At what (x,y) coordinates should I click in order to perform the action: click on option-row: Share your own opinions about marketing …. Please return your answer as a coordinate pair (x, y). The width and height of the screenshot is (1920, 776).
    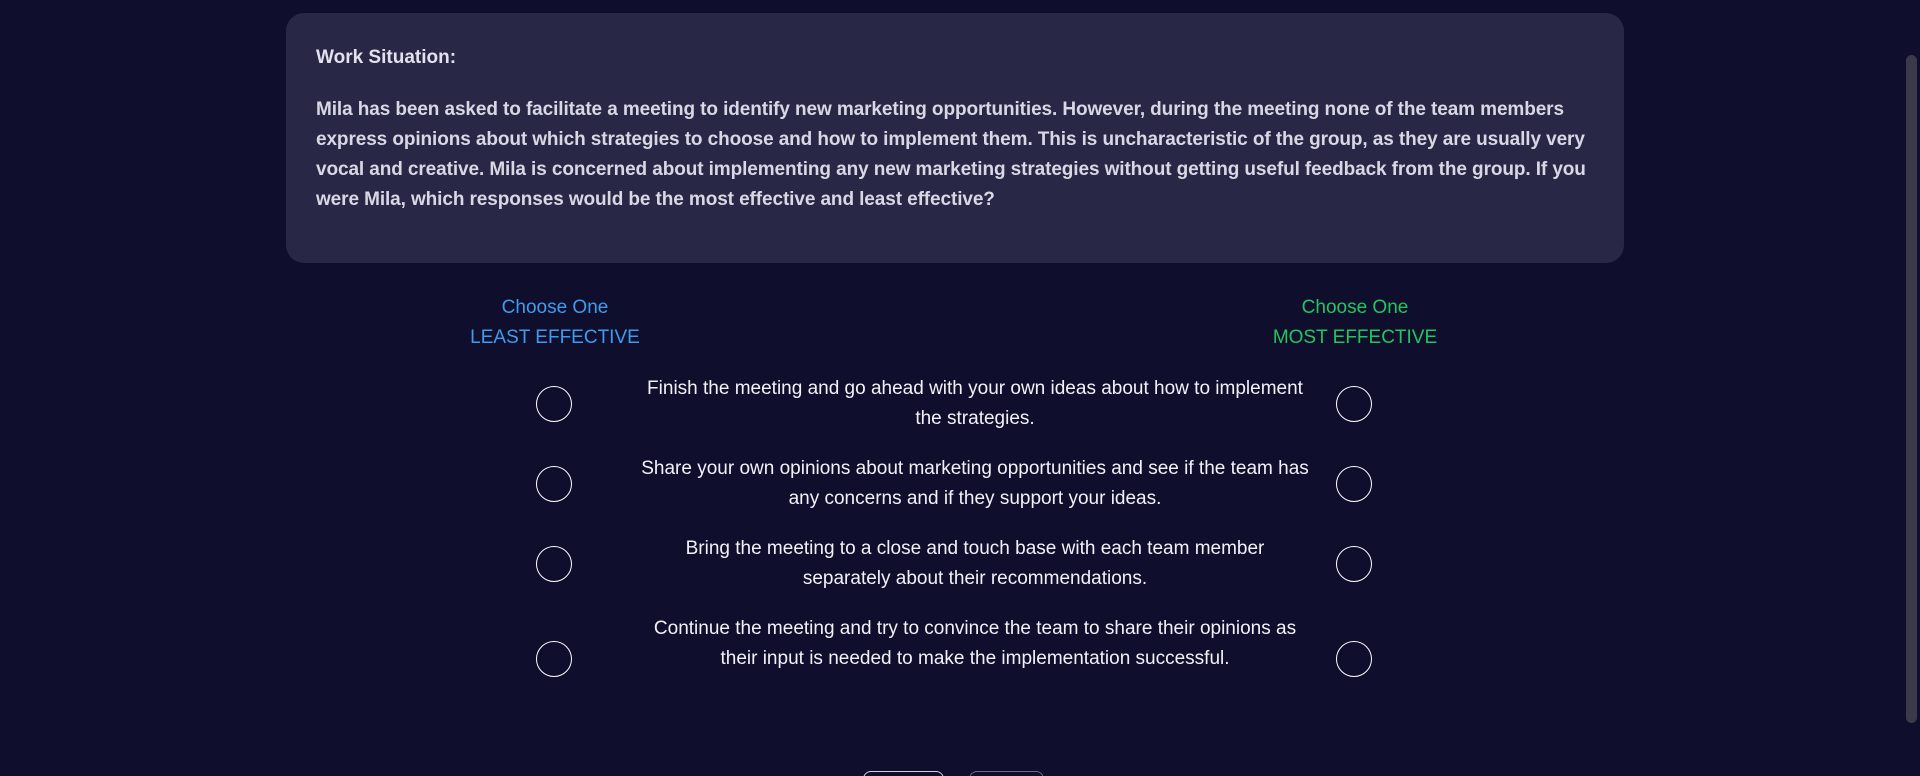
    Looking at the image, I should click on (960, 484).